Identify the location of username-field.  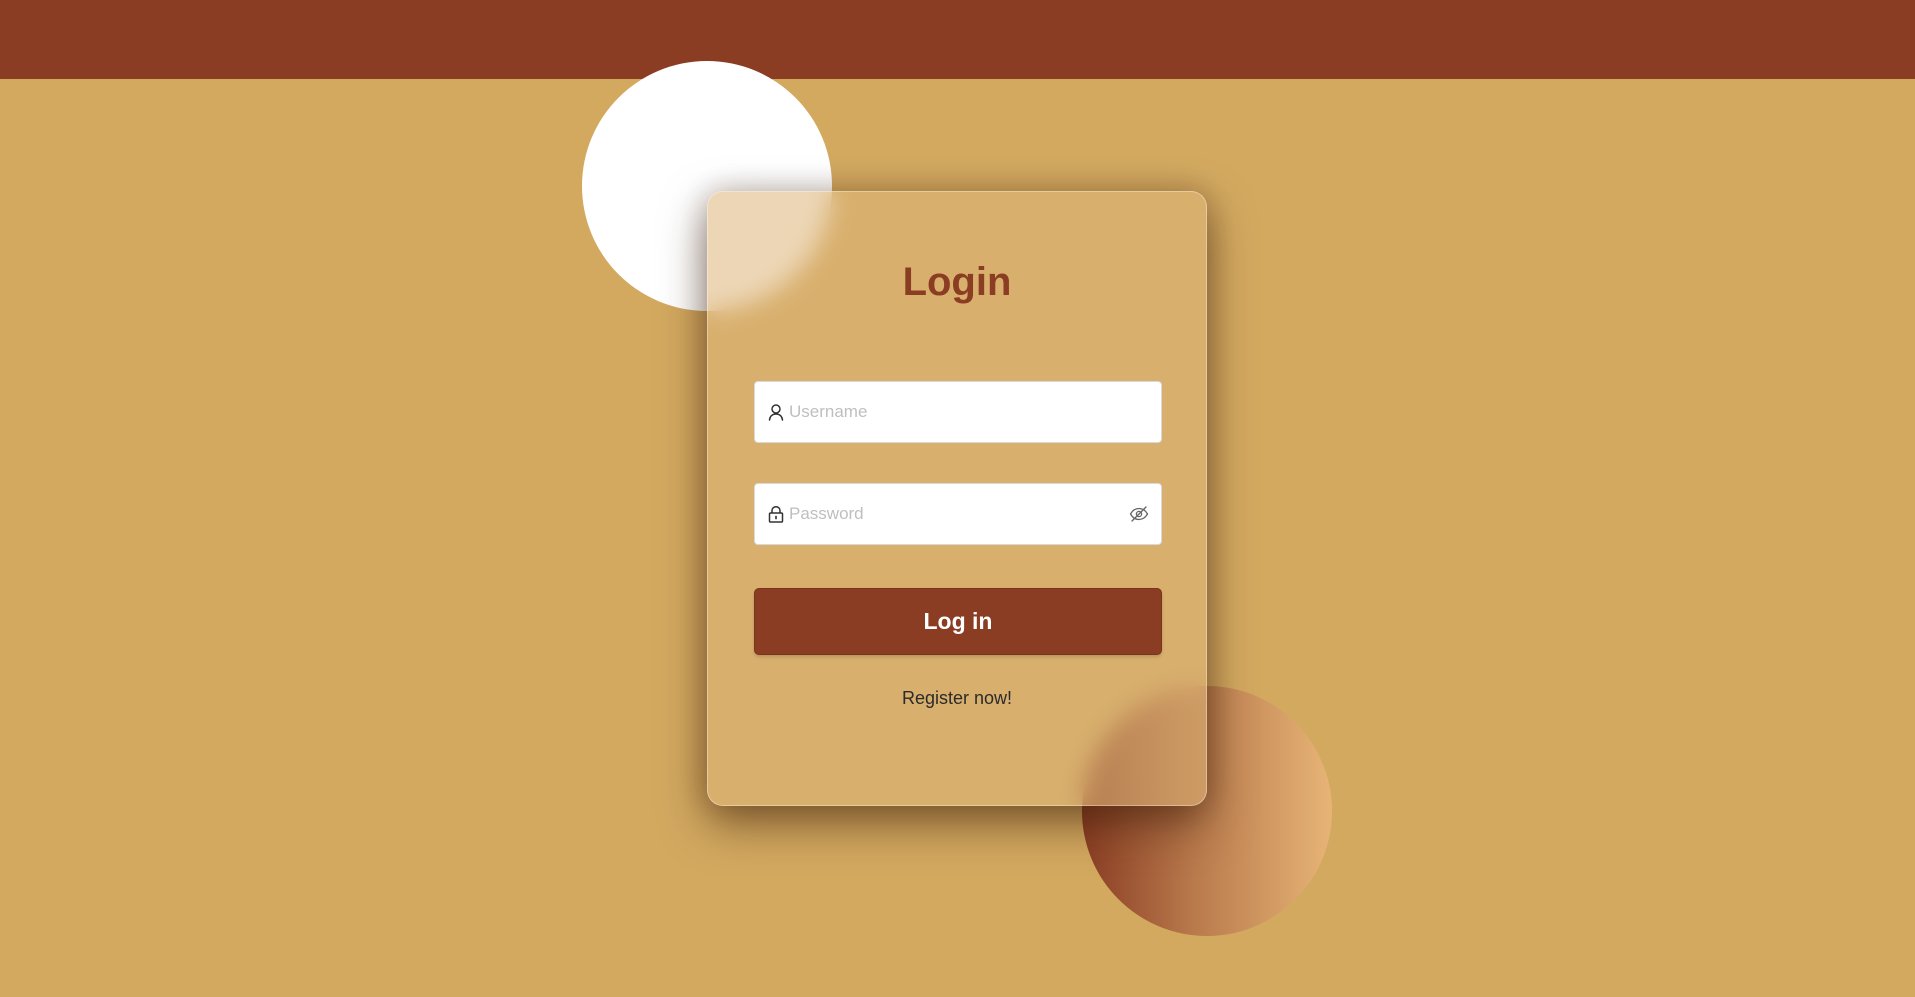
(958, 412).